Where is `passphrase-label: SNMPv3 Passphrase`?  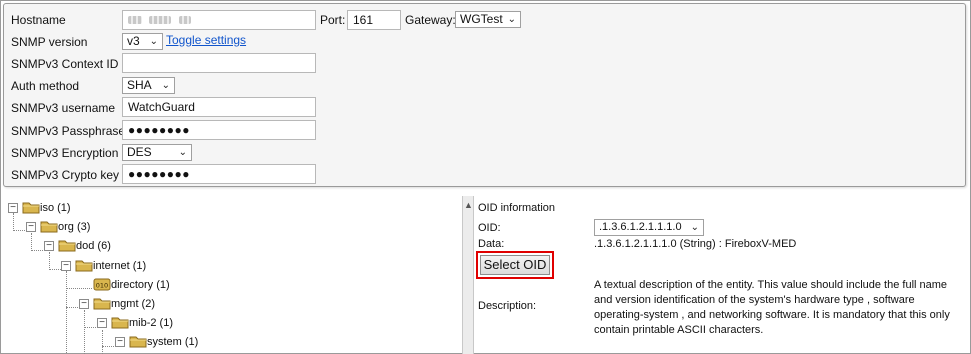 passphrase-label: SNMPv3 Passphrase is located at coordinates (68, 131).